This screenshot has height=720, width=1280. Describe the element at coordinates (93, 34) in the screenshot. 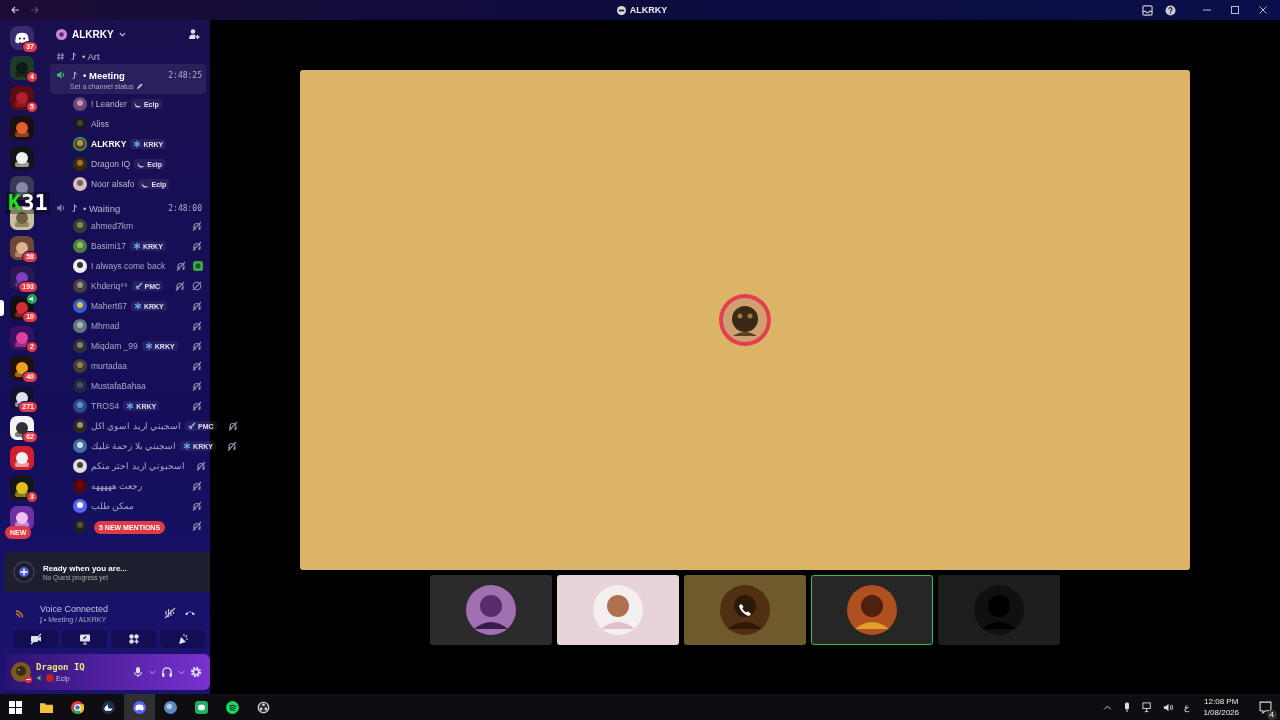

I see `server-name: ALKRKY` at that location.